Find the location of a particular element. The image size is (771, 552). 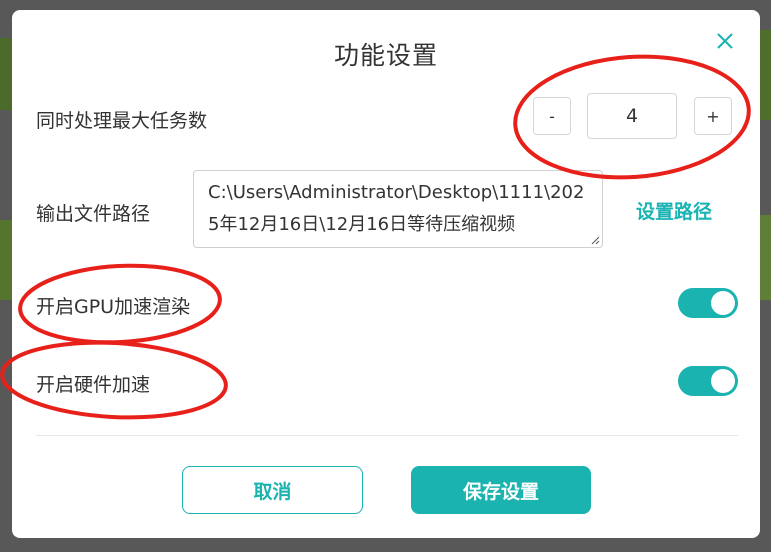

cancel-button: 取消 is located at coordinates (272, 490).